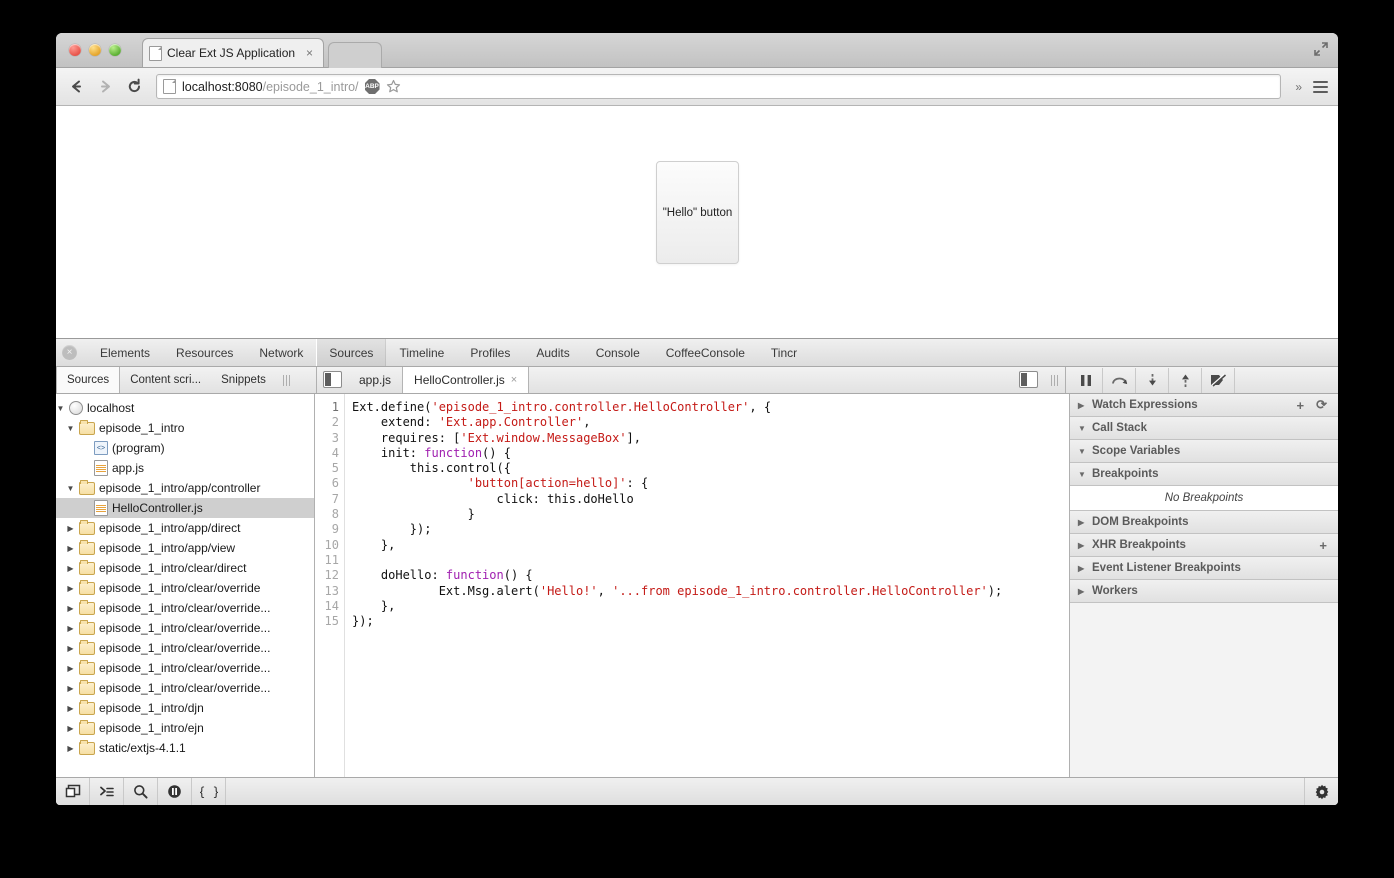  Describe the element at coordinates (1323, 545) in the screenshot. I see `add-xhr-breakpoint-icon: +` at that location.